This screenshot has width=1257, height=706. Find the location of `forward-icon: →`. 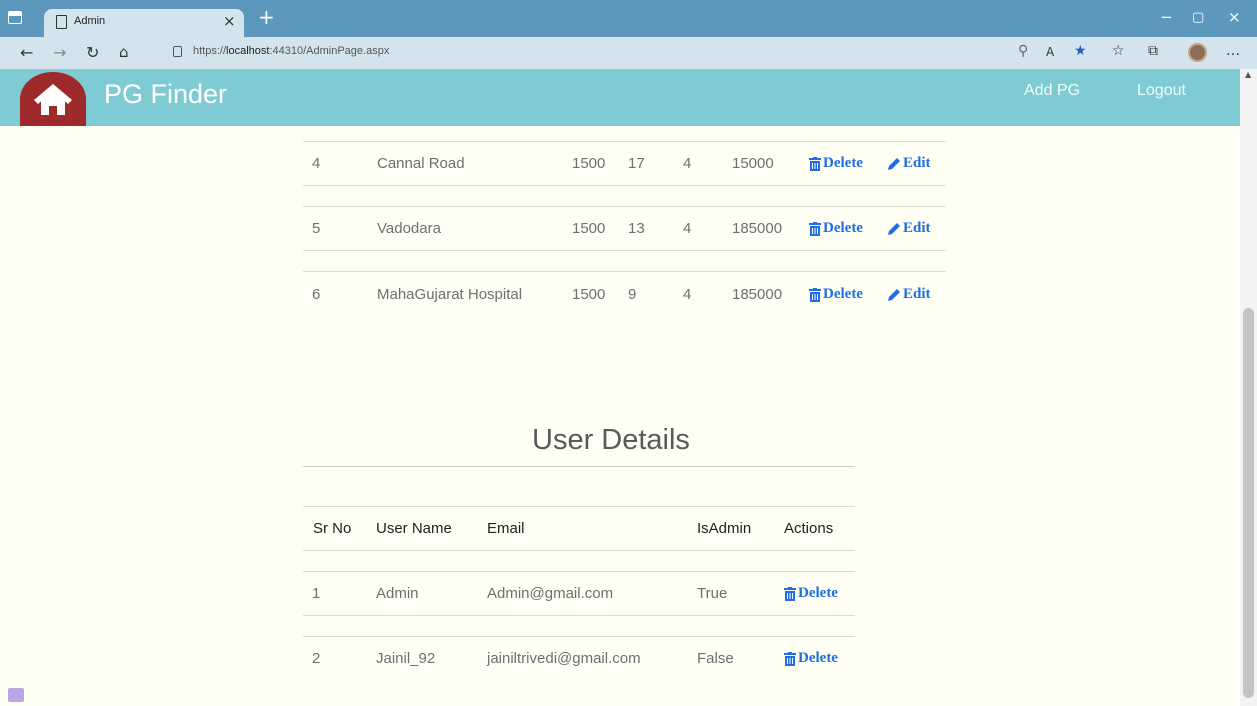

forward-icon: → is located at coordinates (59, 52).